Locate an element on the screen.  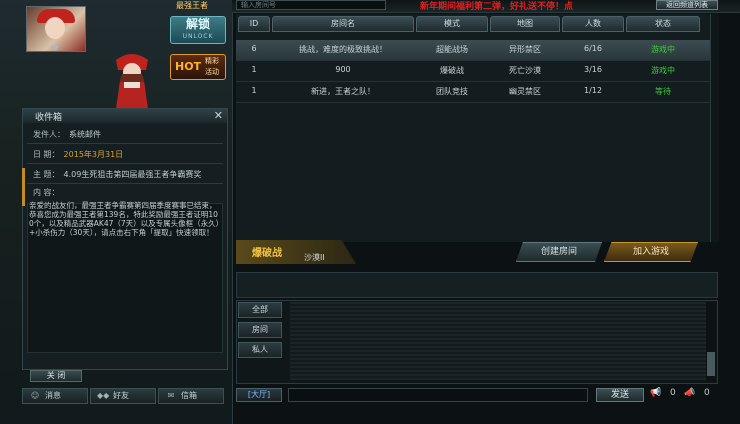
chat-bubble-icon: ☺ is located at coordinates (35, 395).